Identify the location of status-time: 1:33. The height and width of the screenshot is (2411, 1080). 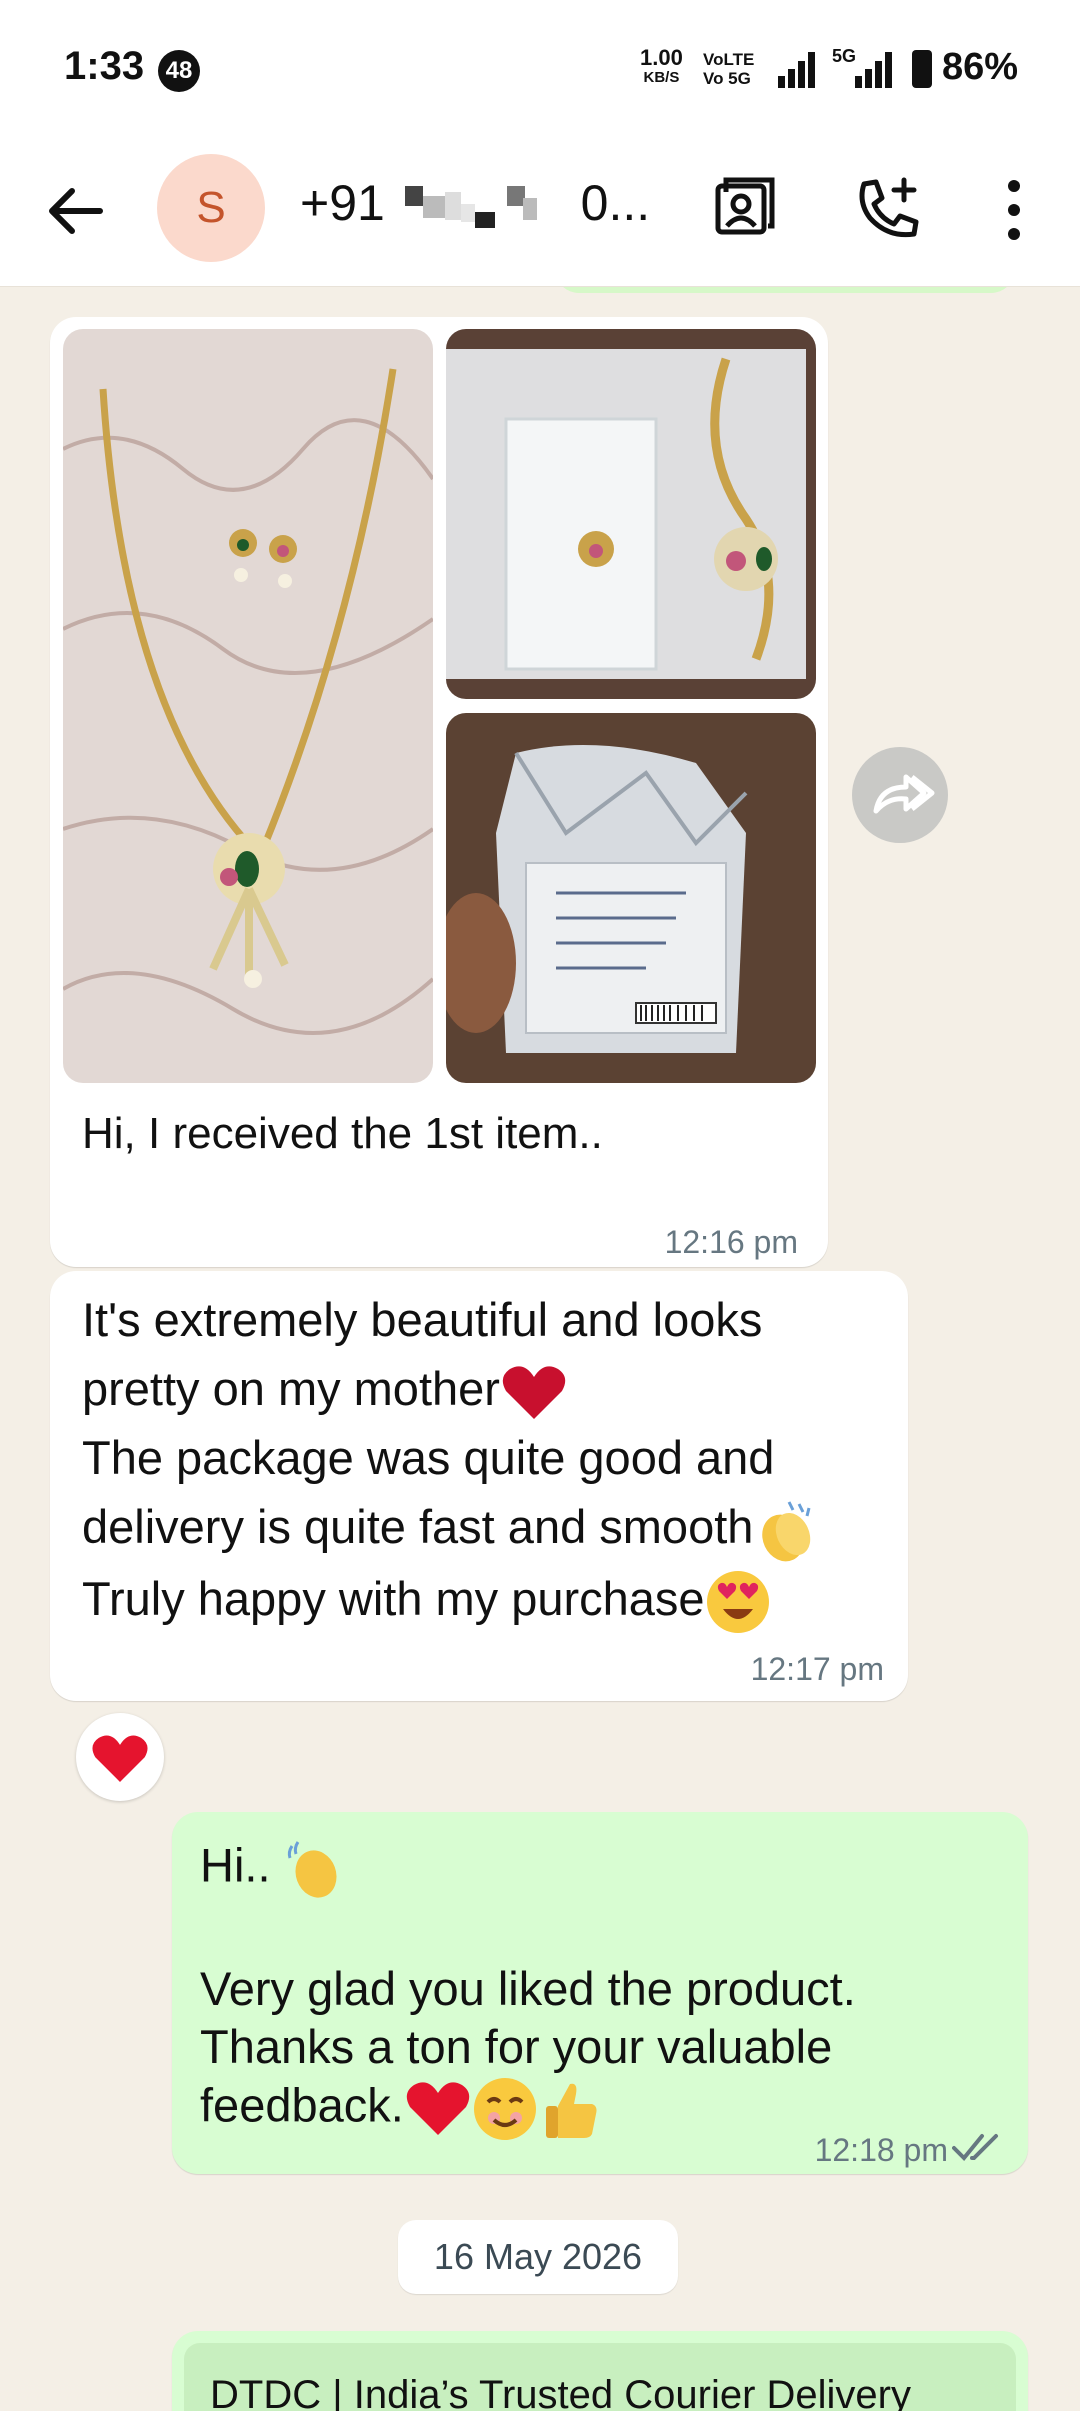
(104, 66).